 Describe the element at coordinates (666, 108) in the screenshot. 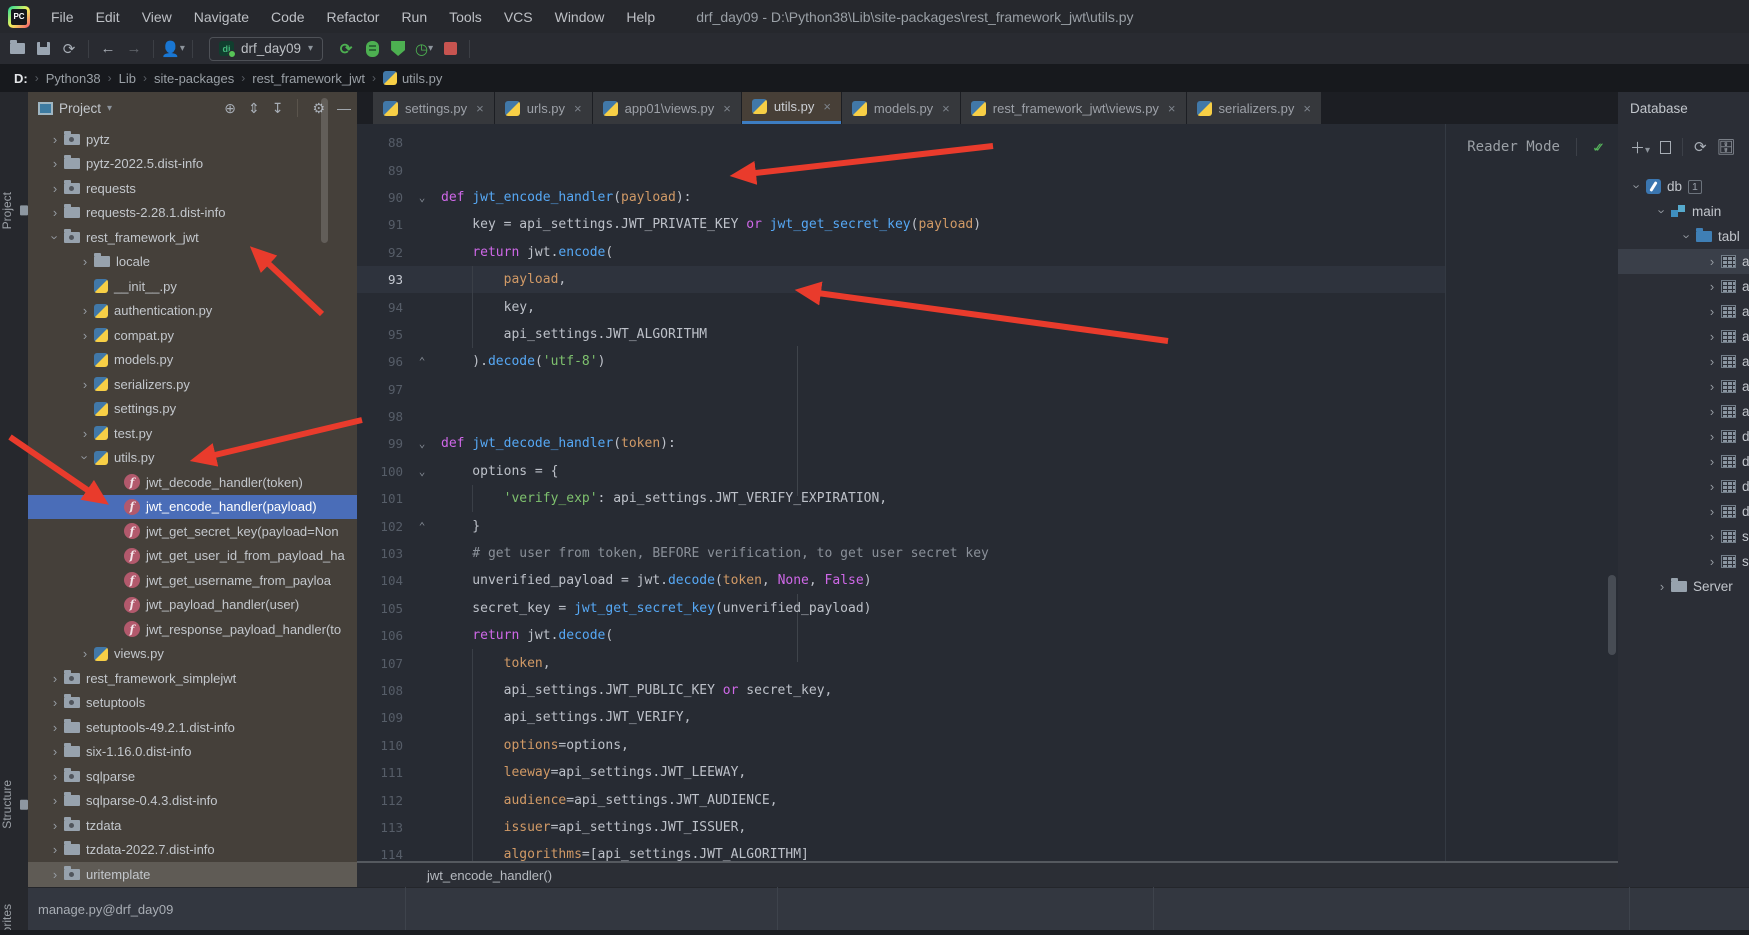

I see `tab-app01-views.py: app01\views.py ×` at that location.